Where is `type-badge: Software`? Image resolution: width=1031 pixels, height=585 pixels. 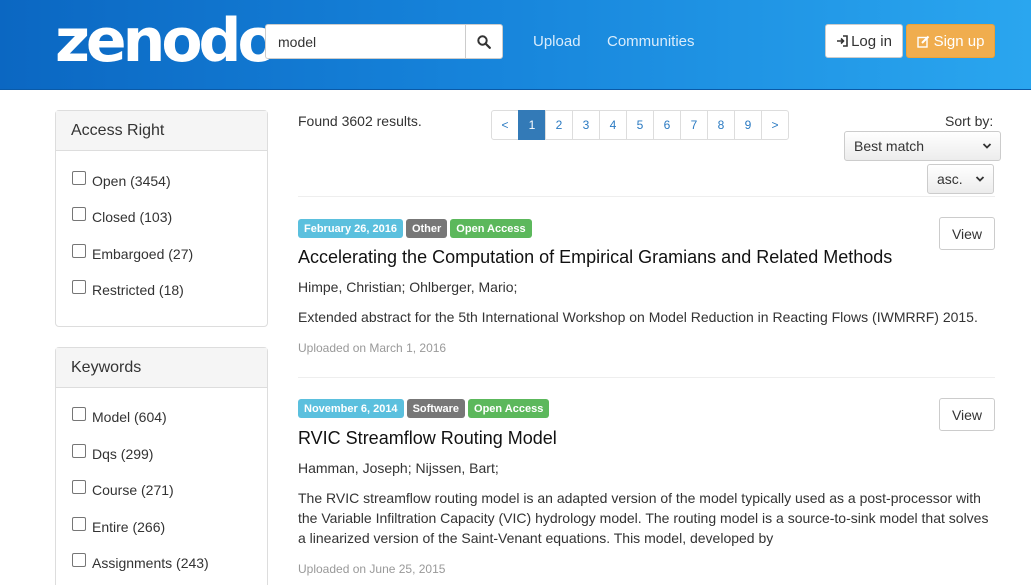
type-badge: Software is located at coordinates (436, 408).